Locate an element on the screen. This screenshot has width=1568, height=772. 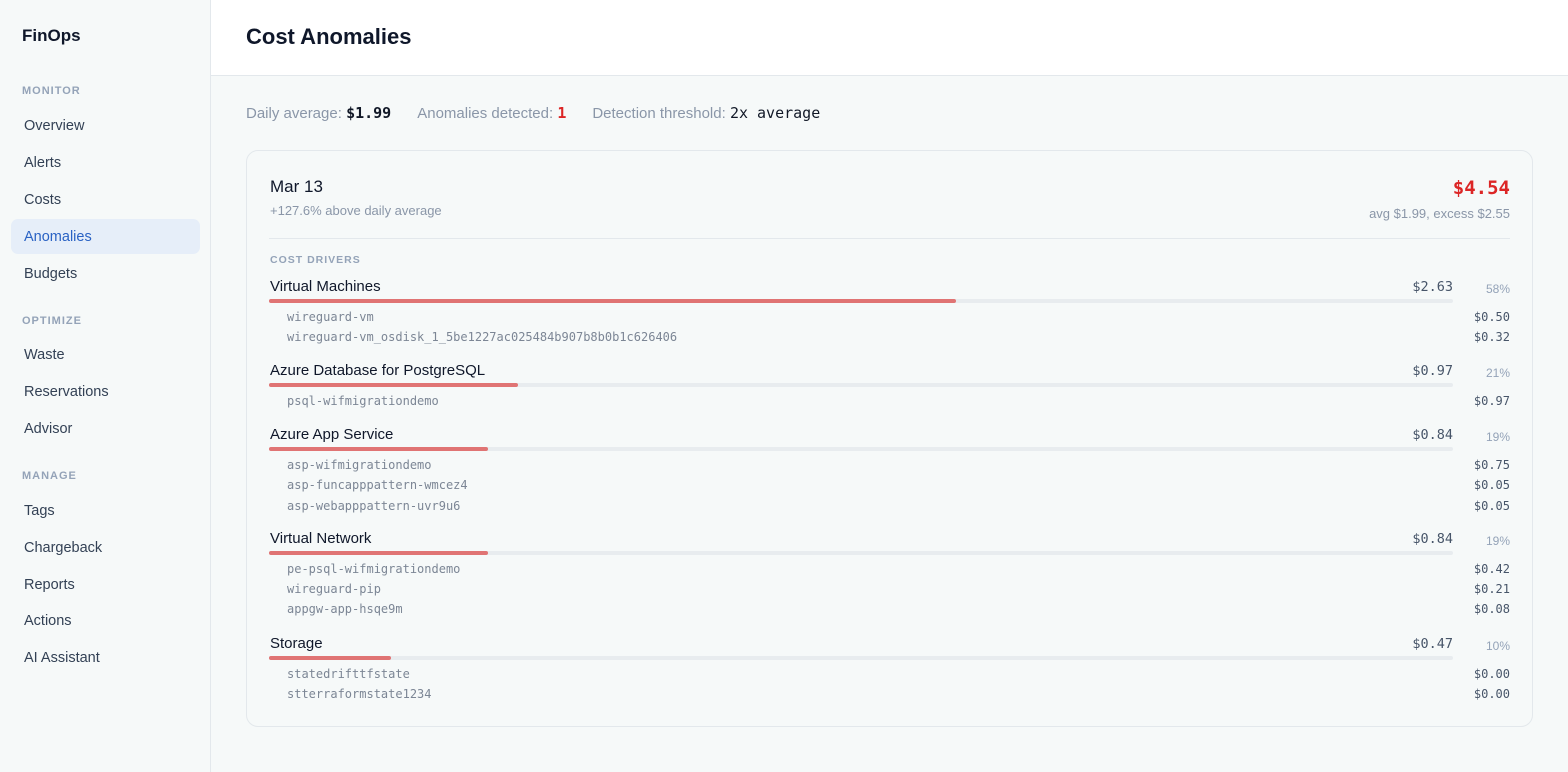
resource-row: asp-funcapppattern-wmcez4 $0.05 is located at coordinates (898, 488).